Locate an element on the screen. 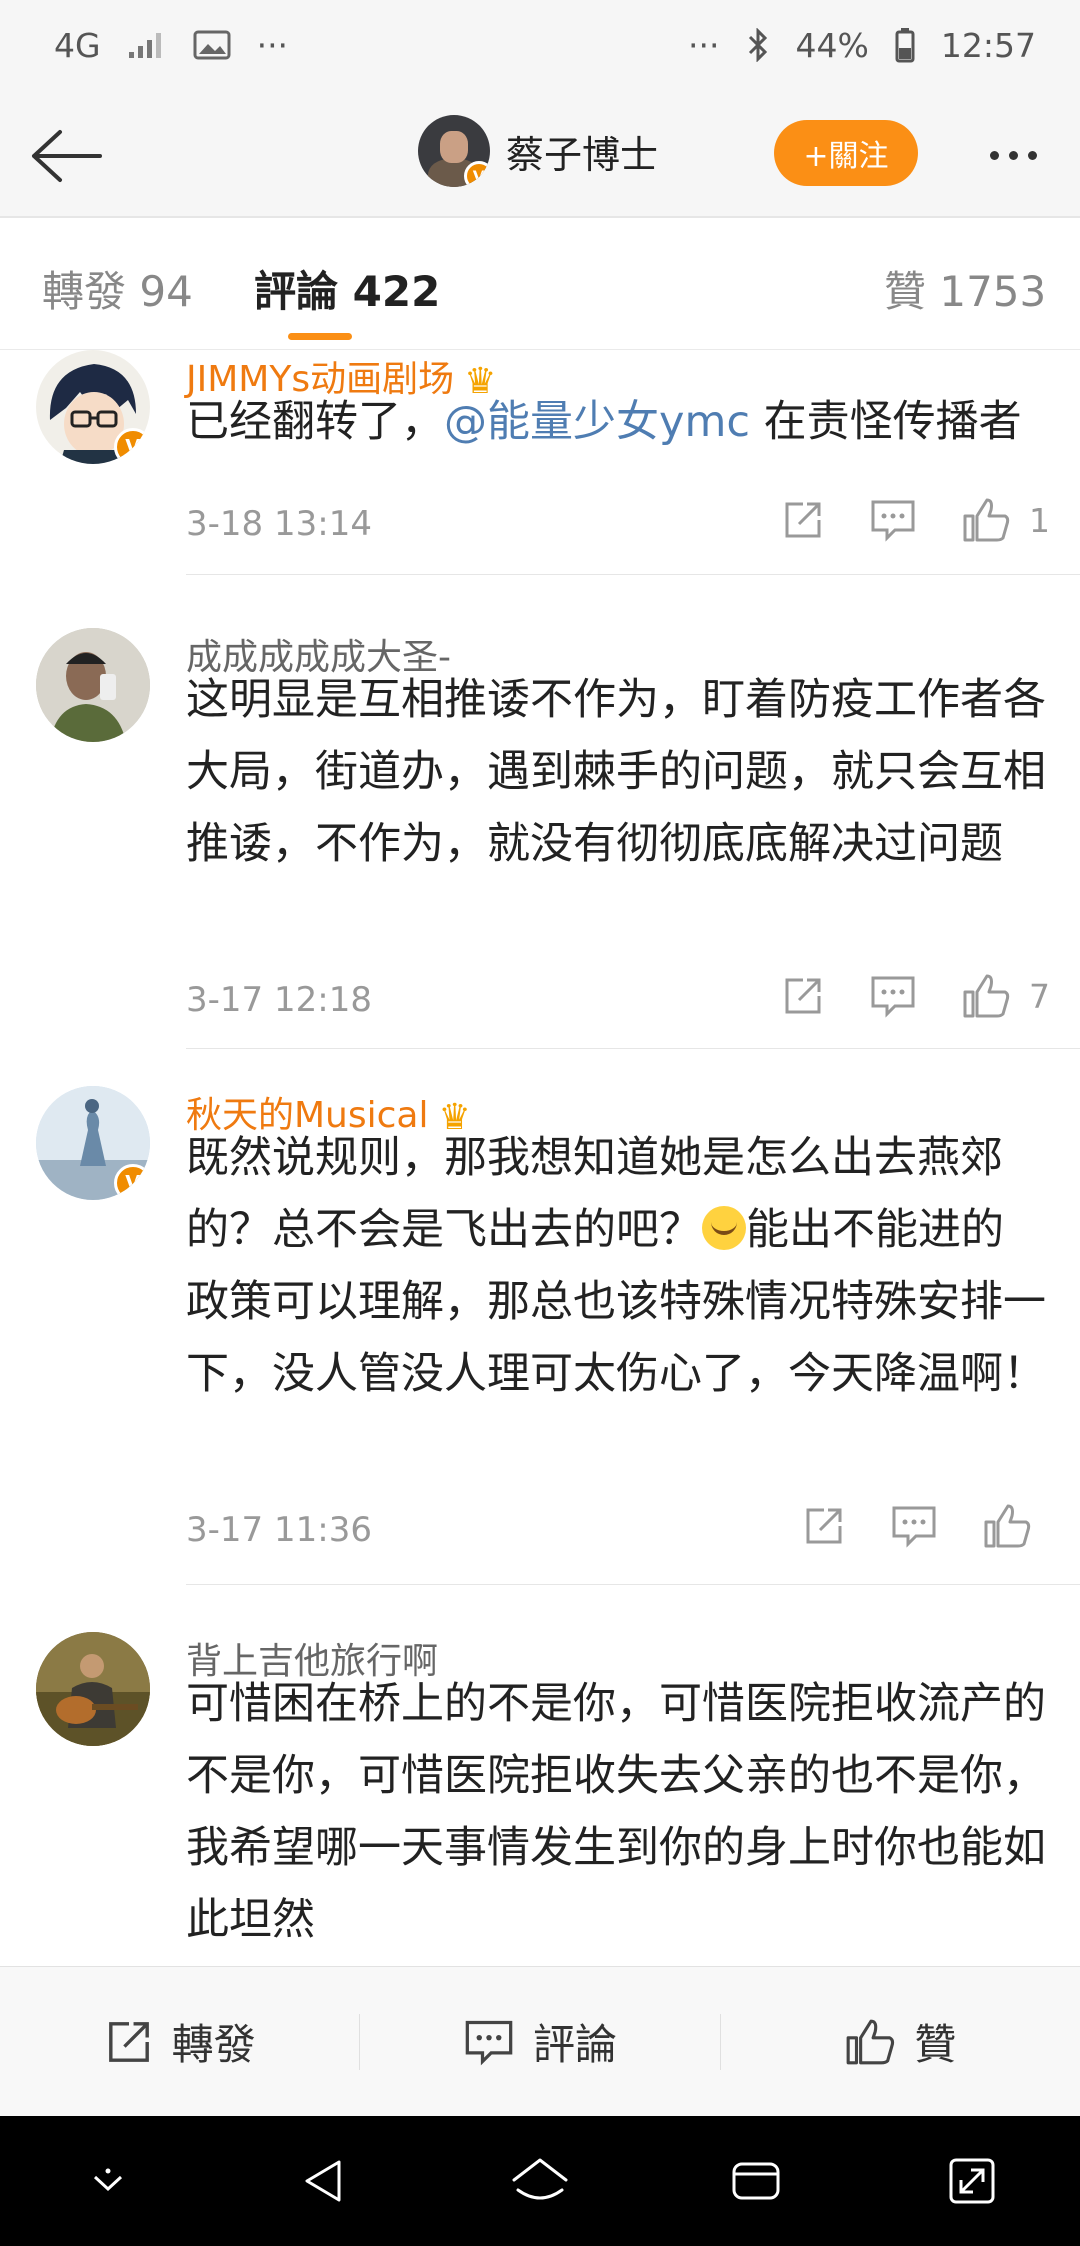  comment-icon is located at coordinates (489, 2042).